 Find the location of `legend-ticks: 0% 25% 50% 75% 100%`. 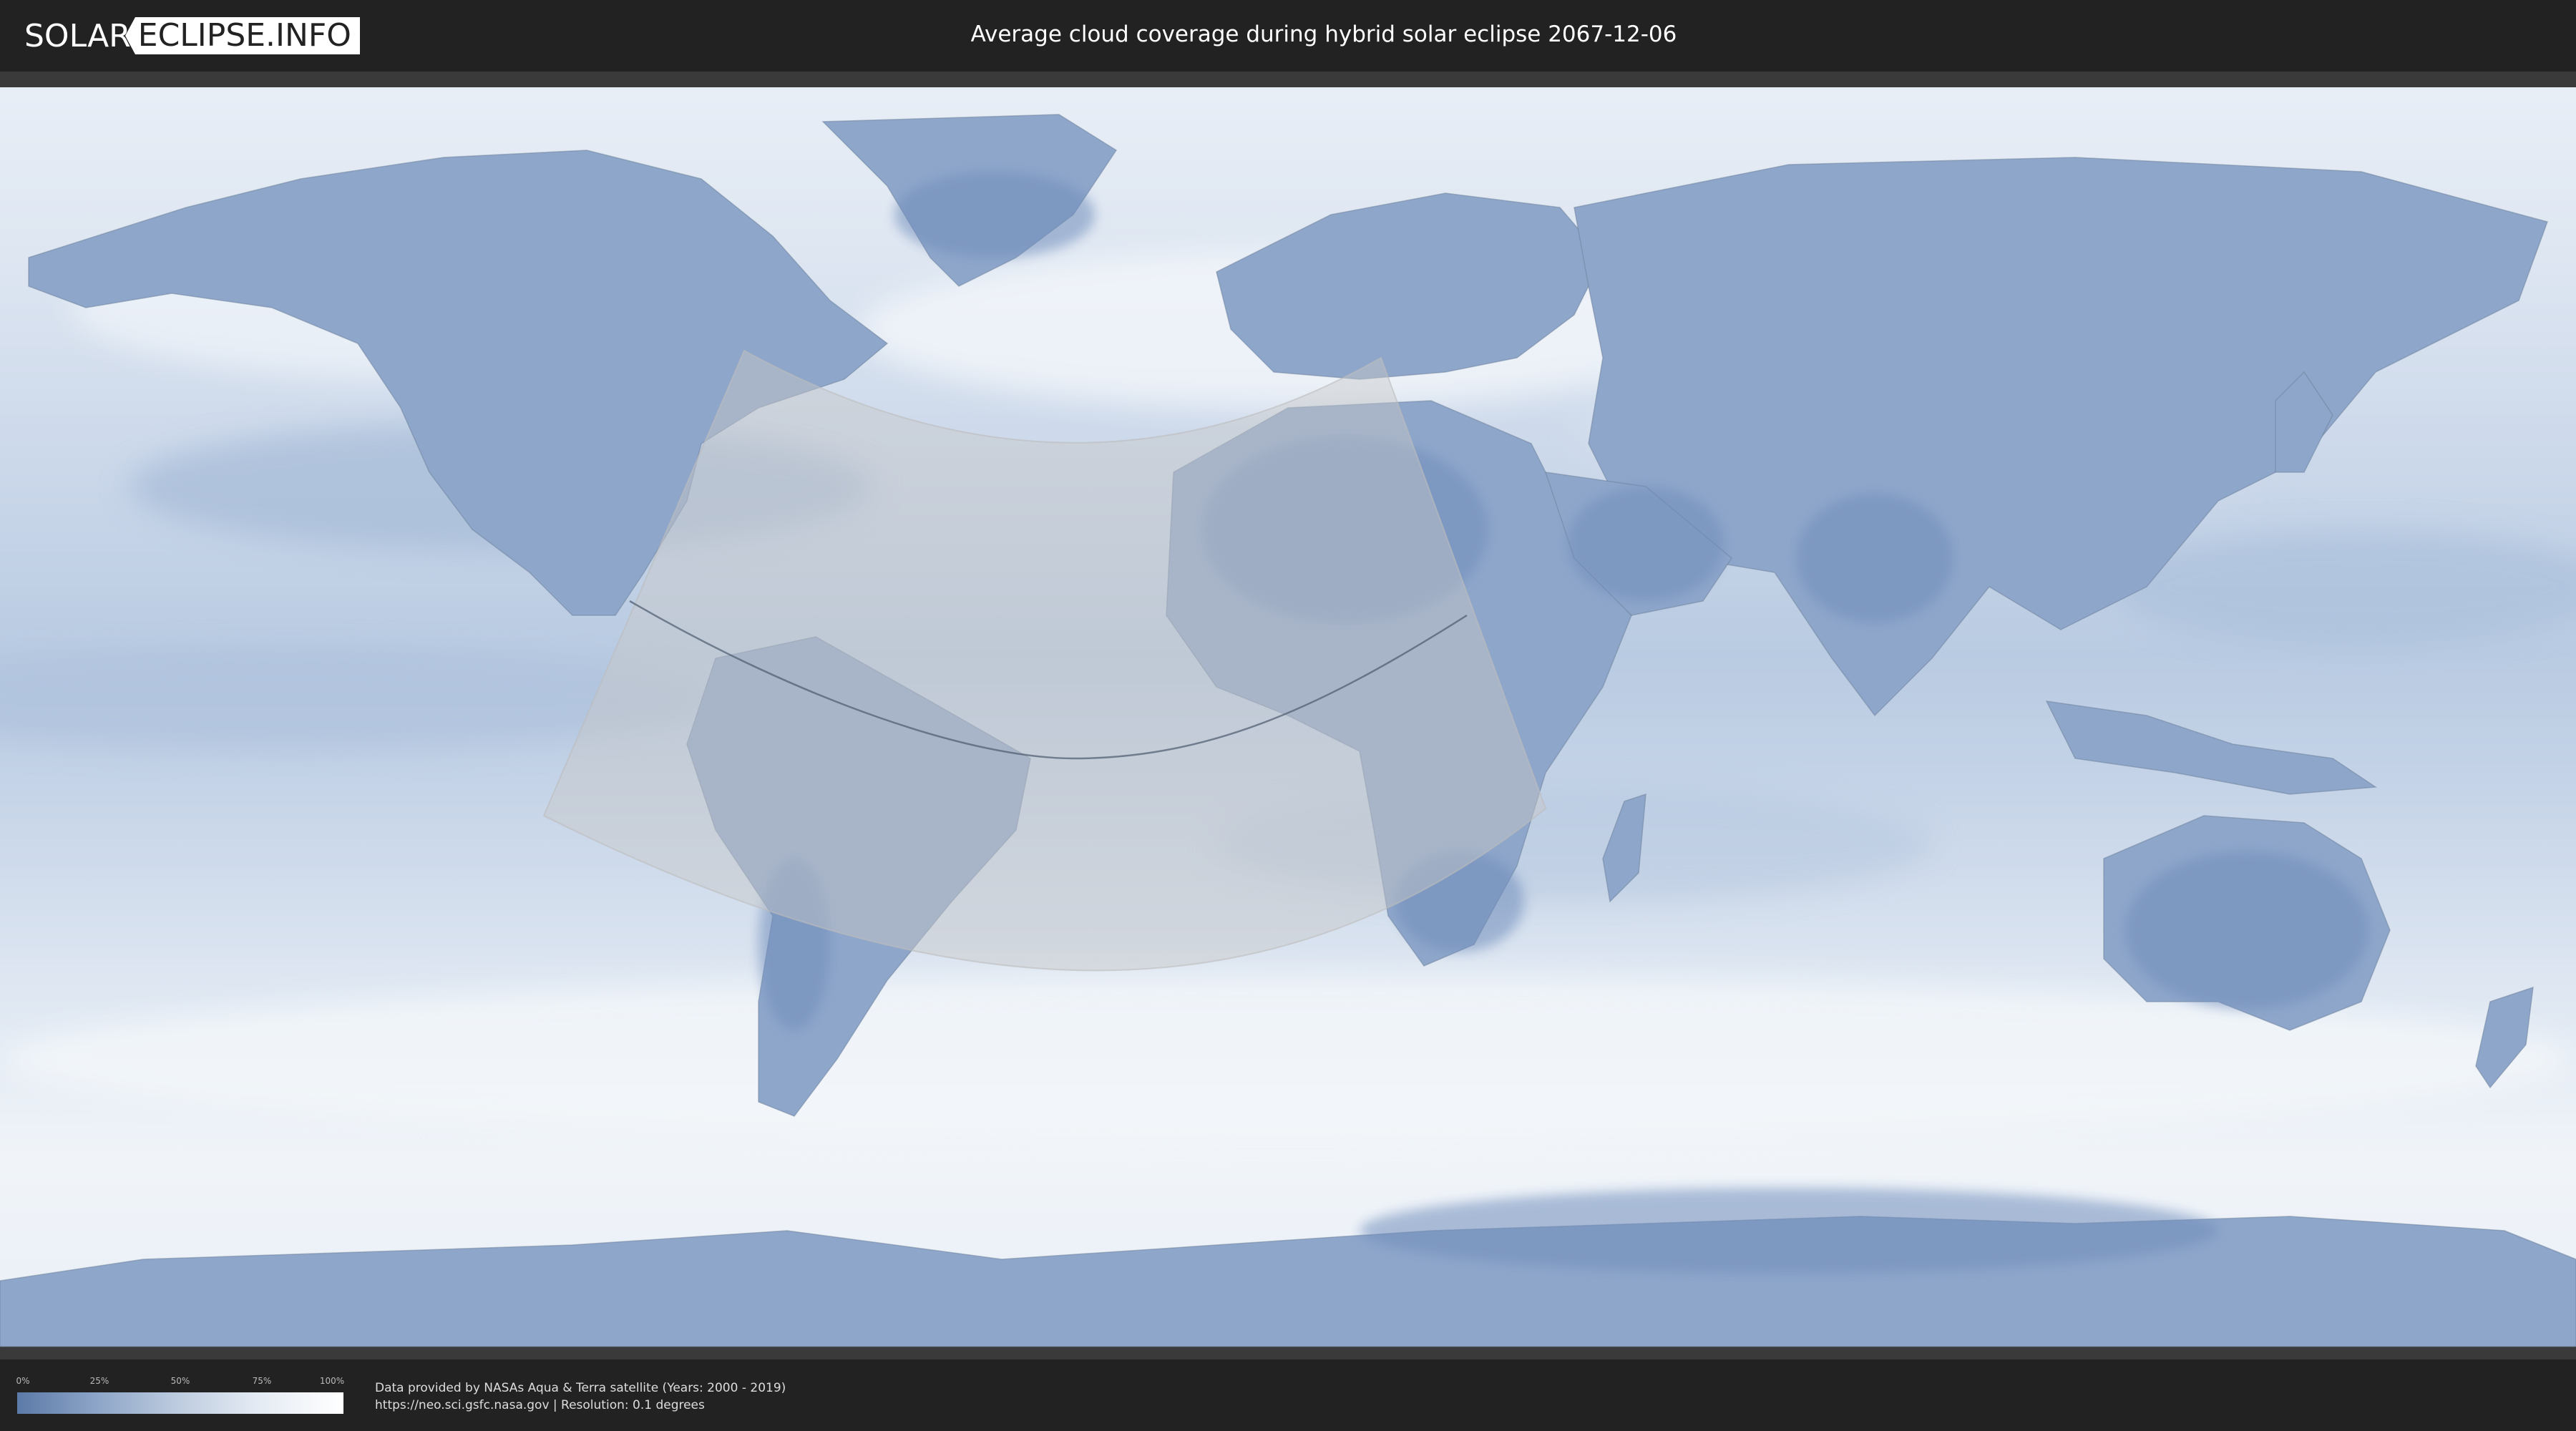

legend-ticks: 0% 25% 50% 75% 100% is located at coordinates (180, 1382).